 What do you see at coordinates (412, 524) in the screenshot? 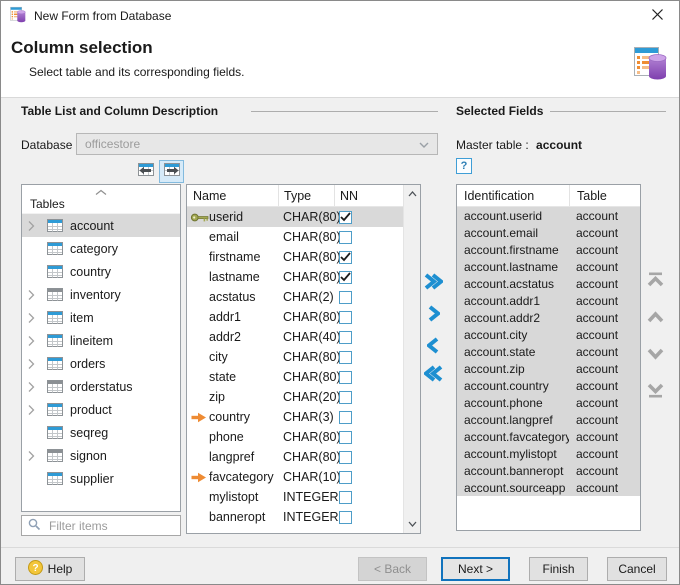
I see `scrollbar-down-button` at bounding box center [412, 524].